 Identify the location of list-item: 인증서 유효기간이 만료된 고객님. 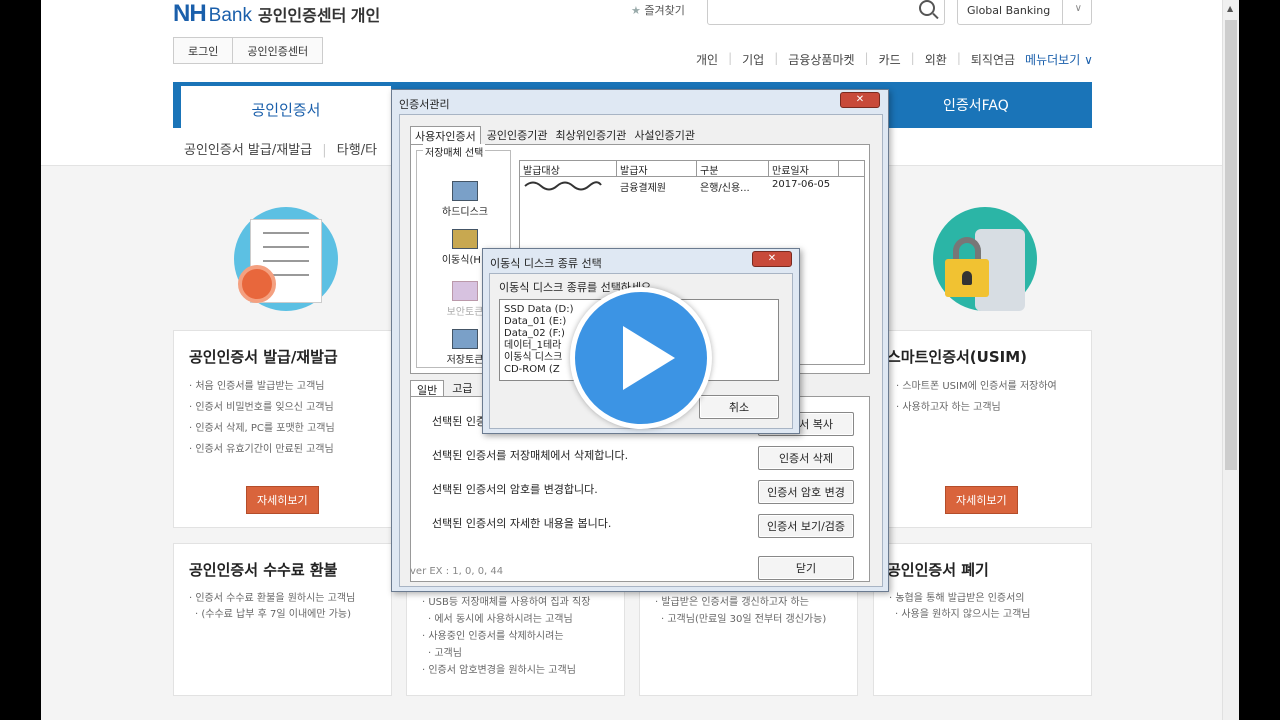
(262, 449).